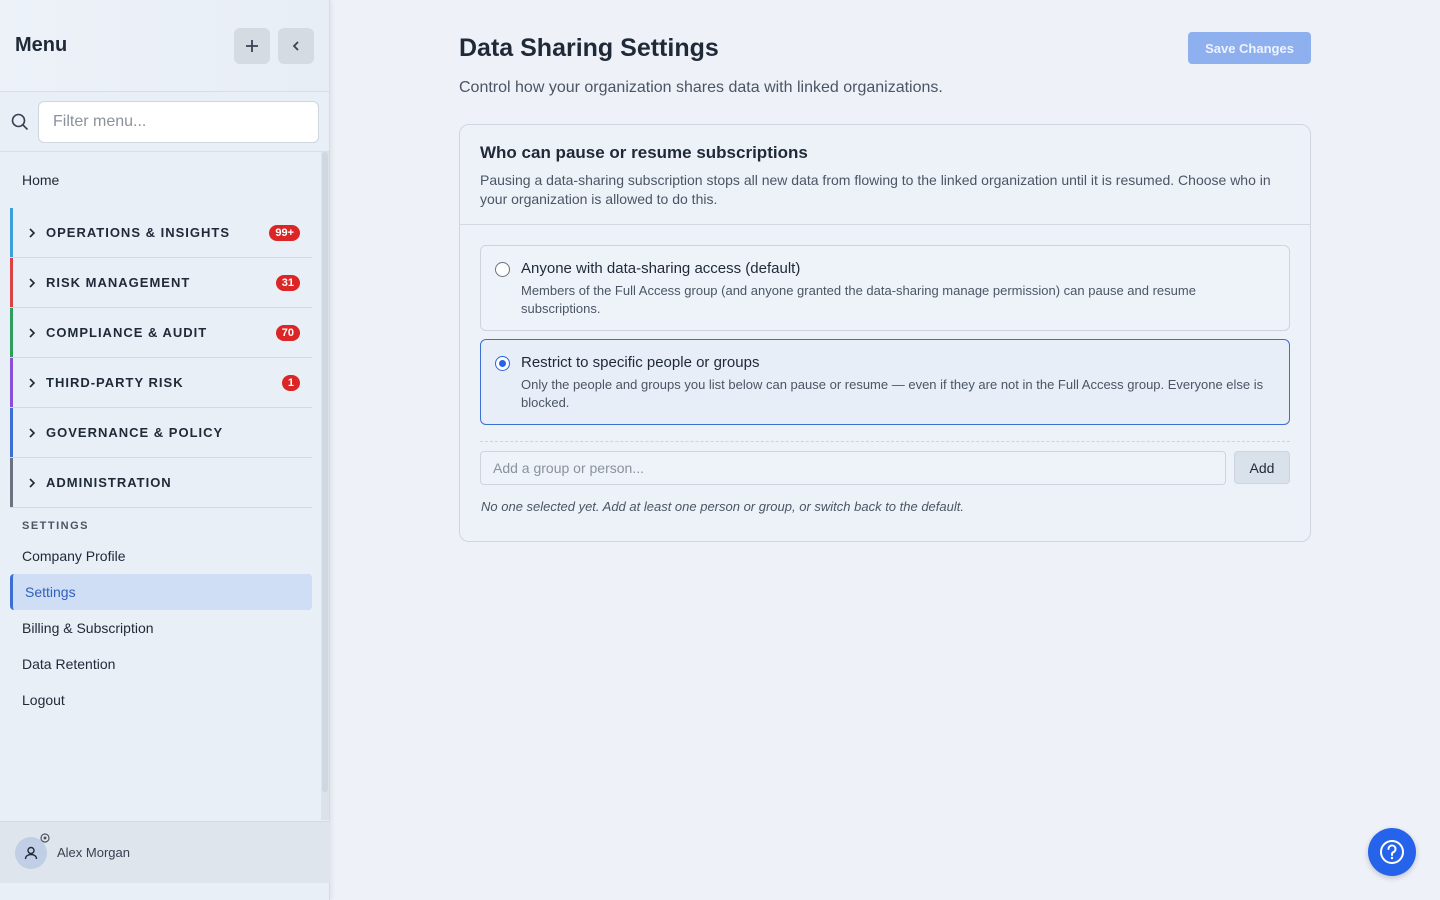 The height and width of the screenshot is (900, 1440). I want to click on divider, so click(885, 441).